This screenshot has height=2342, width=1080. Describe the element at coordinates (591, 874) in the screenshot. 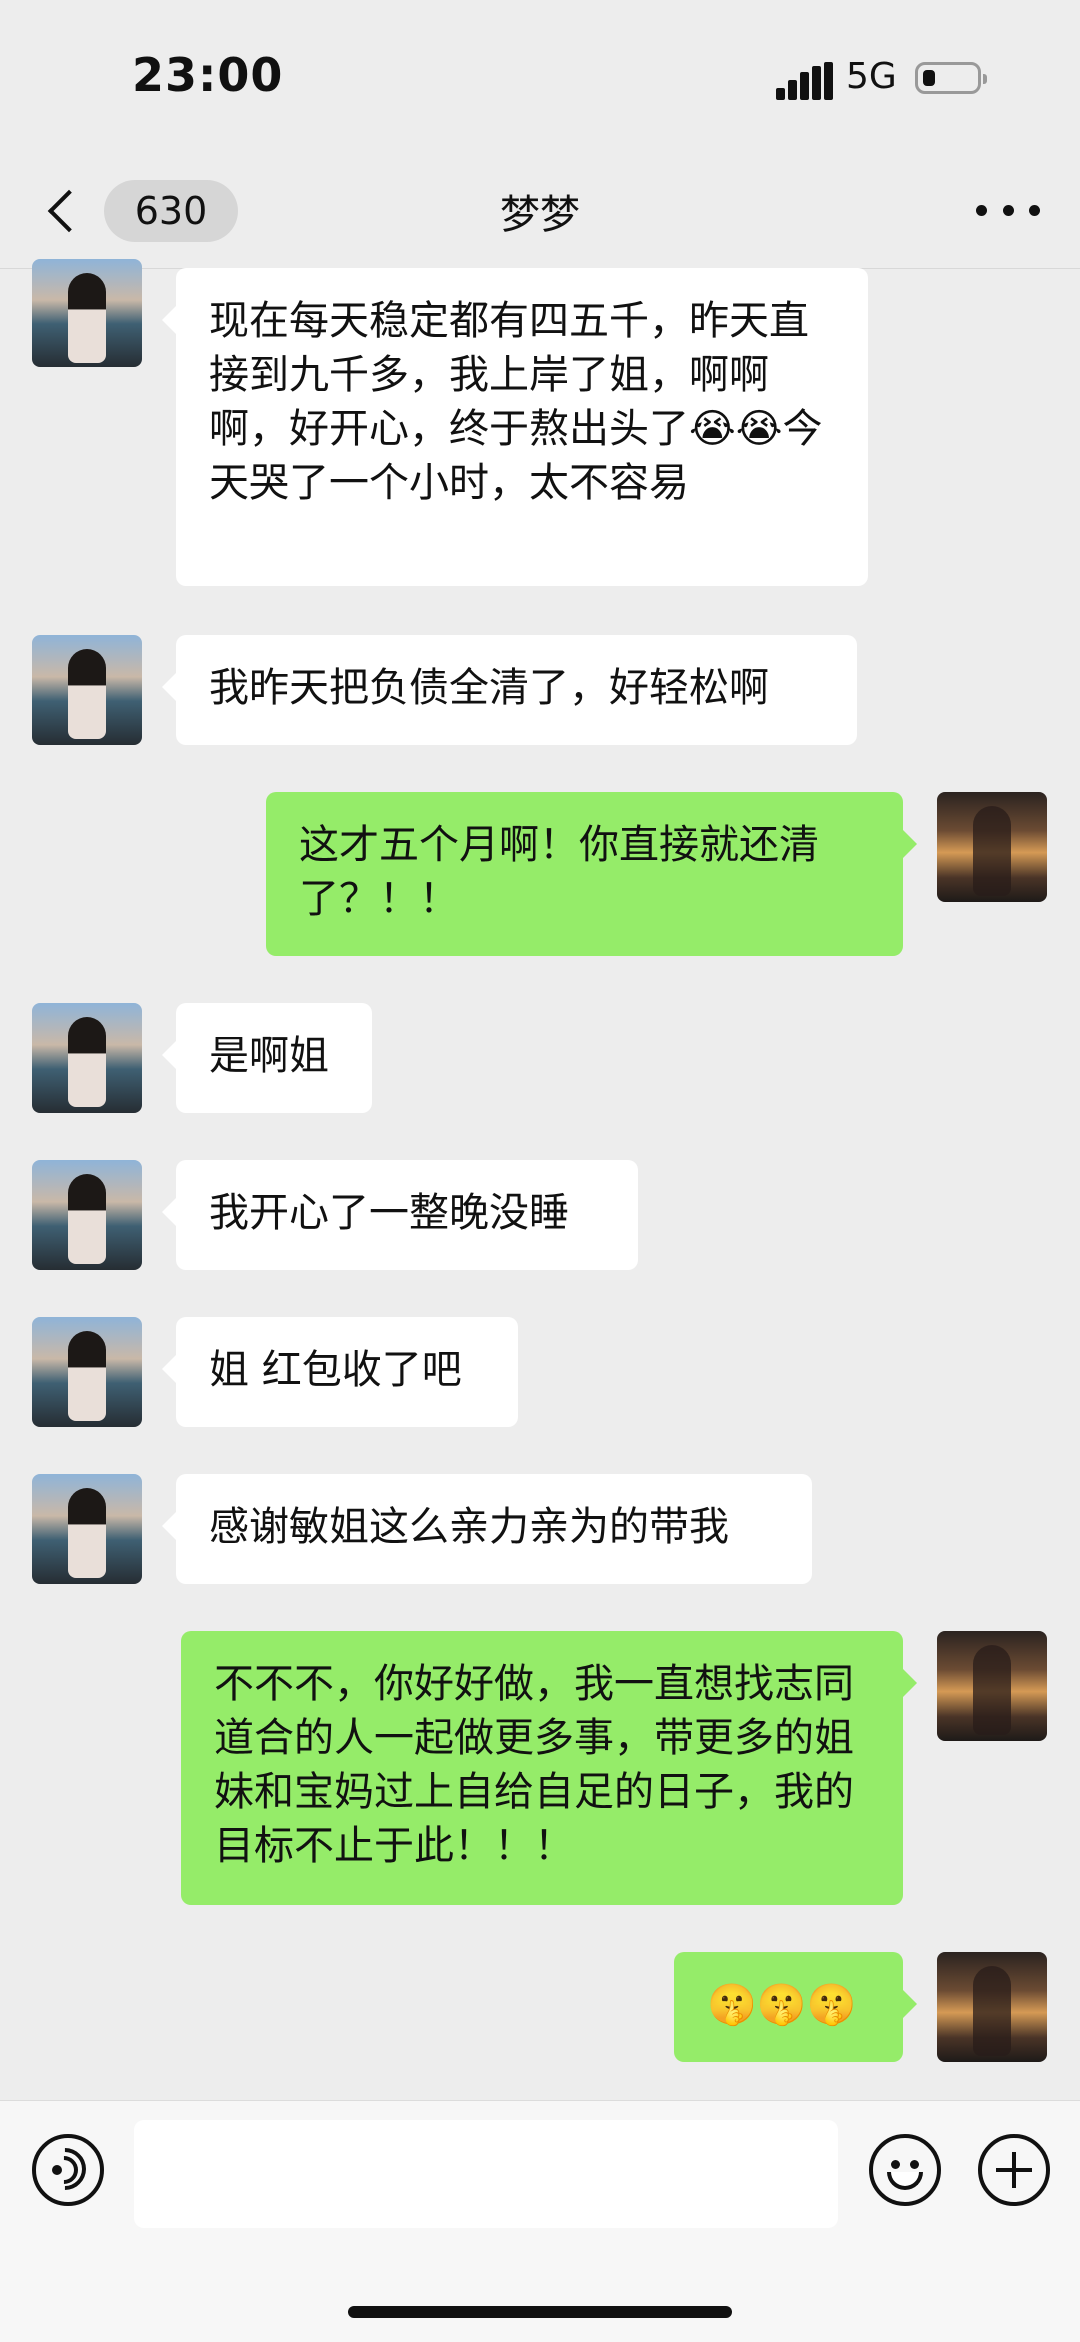

I see `message-bubble: 这才五个月啊！你直接就还清了？！！` at that location.